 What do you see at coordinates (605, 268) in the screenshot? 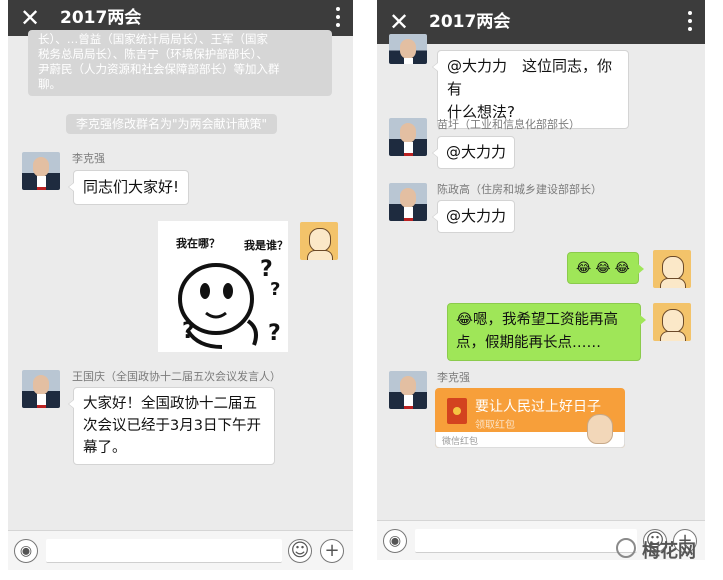
I see `message-bubble: 😂 😂 😂` at bounding box center [605, 268].